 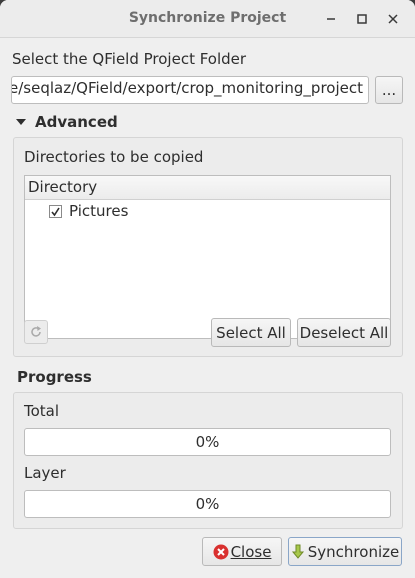 I want to click on project-folder-label: Select the QField Project Folder, so click(x=129, y=59).